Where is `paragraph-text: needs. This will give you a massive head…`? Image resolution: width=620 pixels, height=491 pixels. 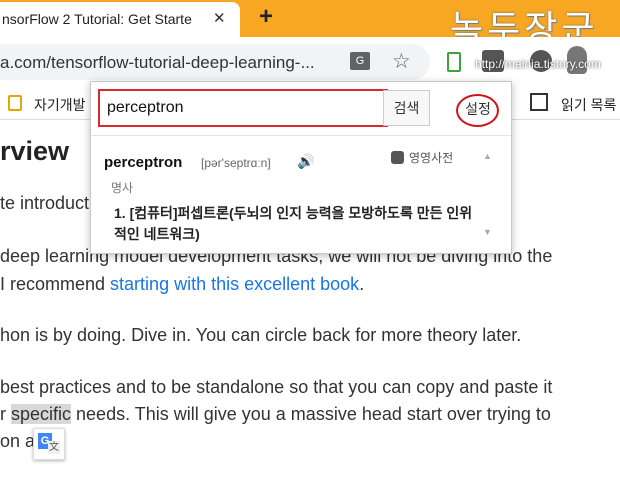
paragraph-text: needs. This will give you a massive head… is located at coordinates (311, 414).